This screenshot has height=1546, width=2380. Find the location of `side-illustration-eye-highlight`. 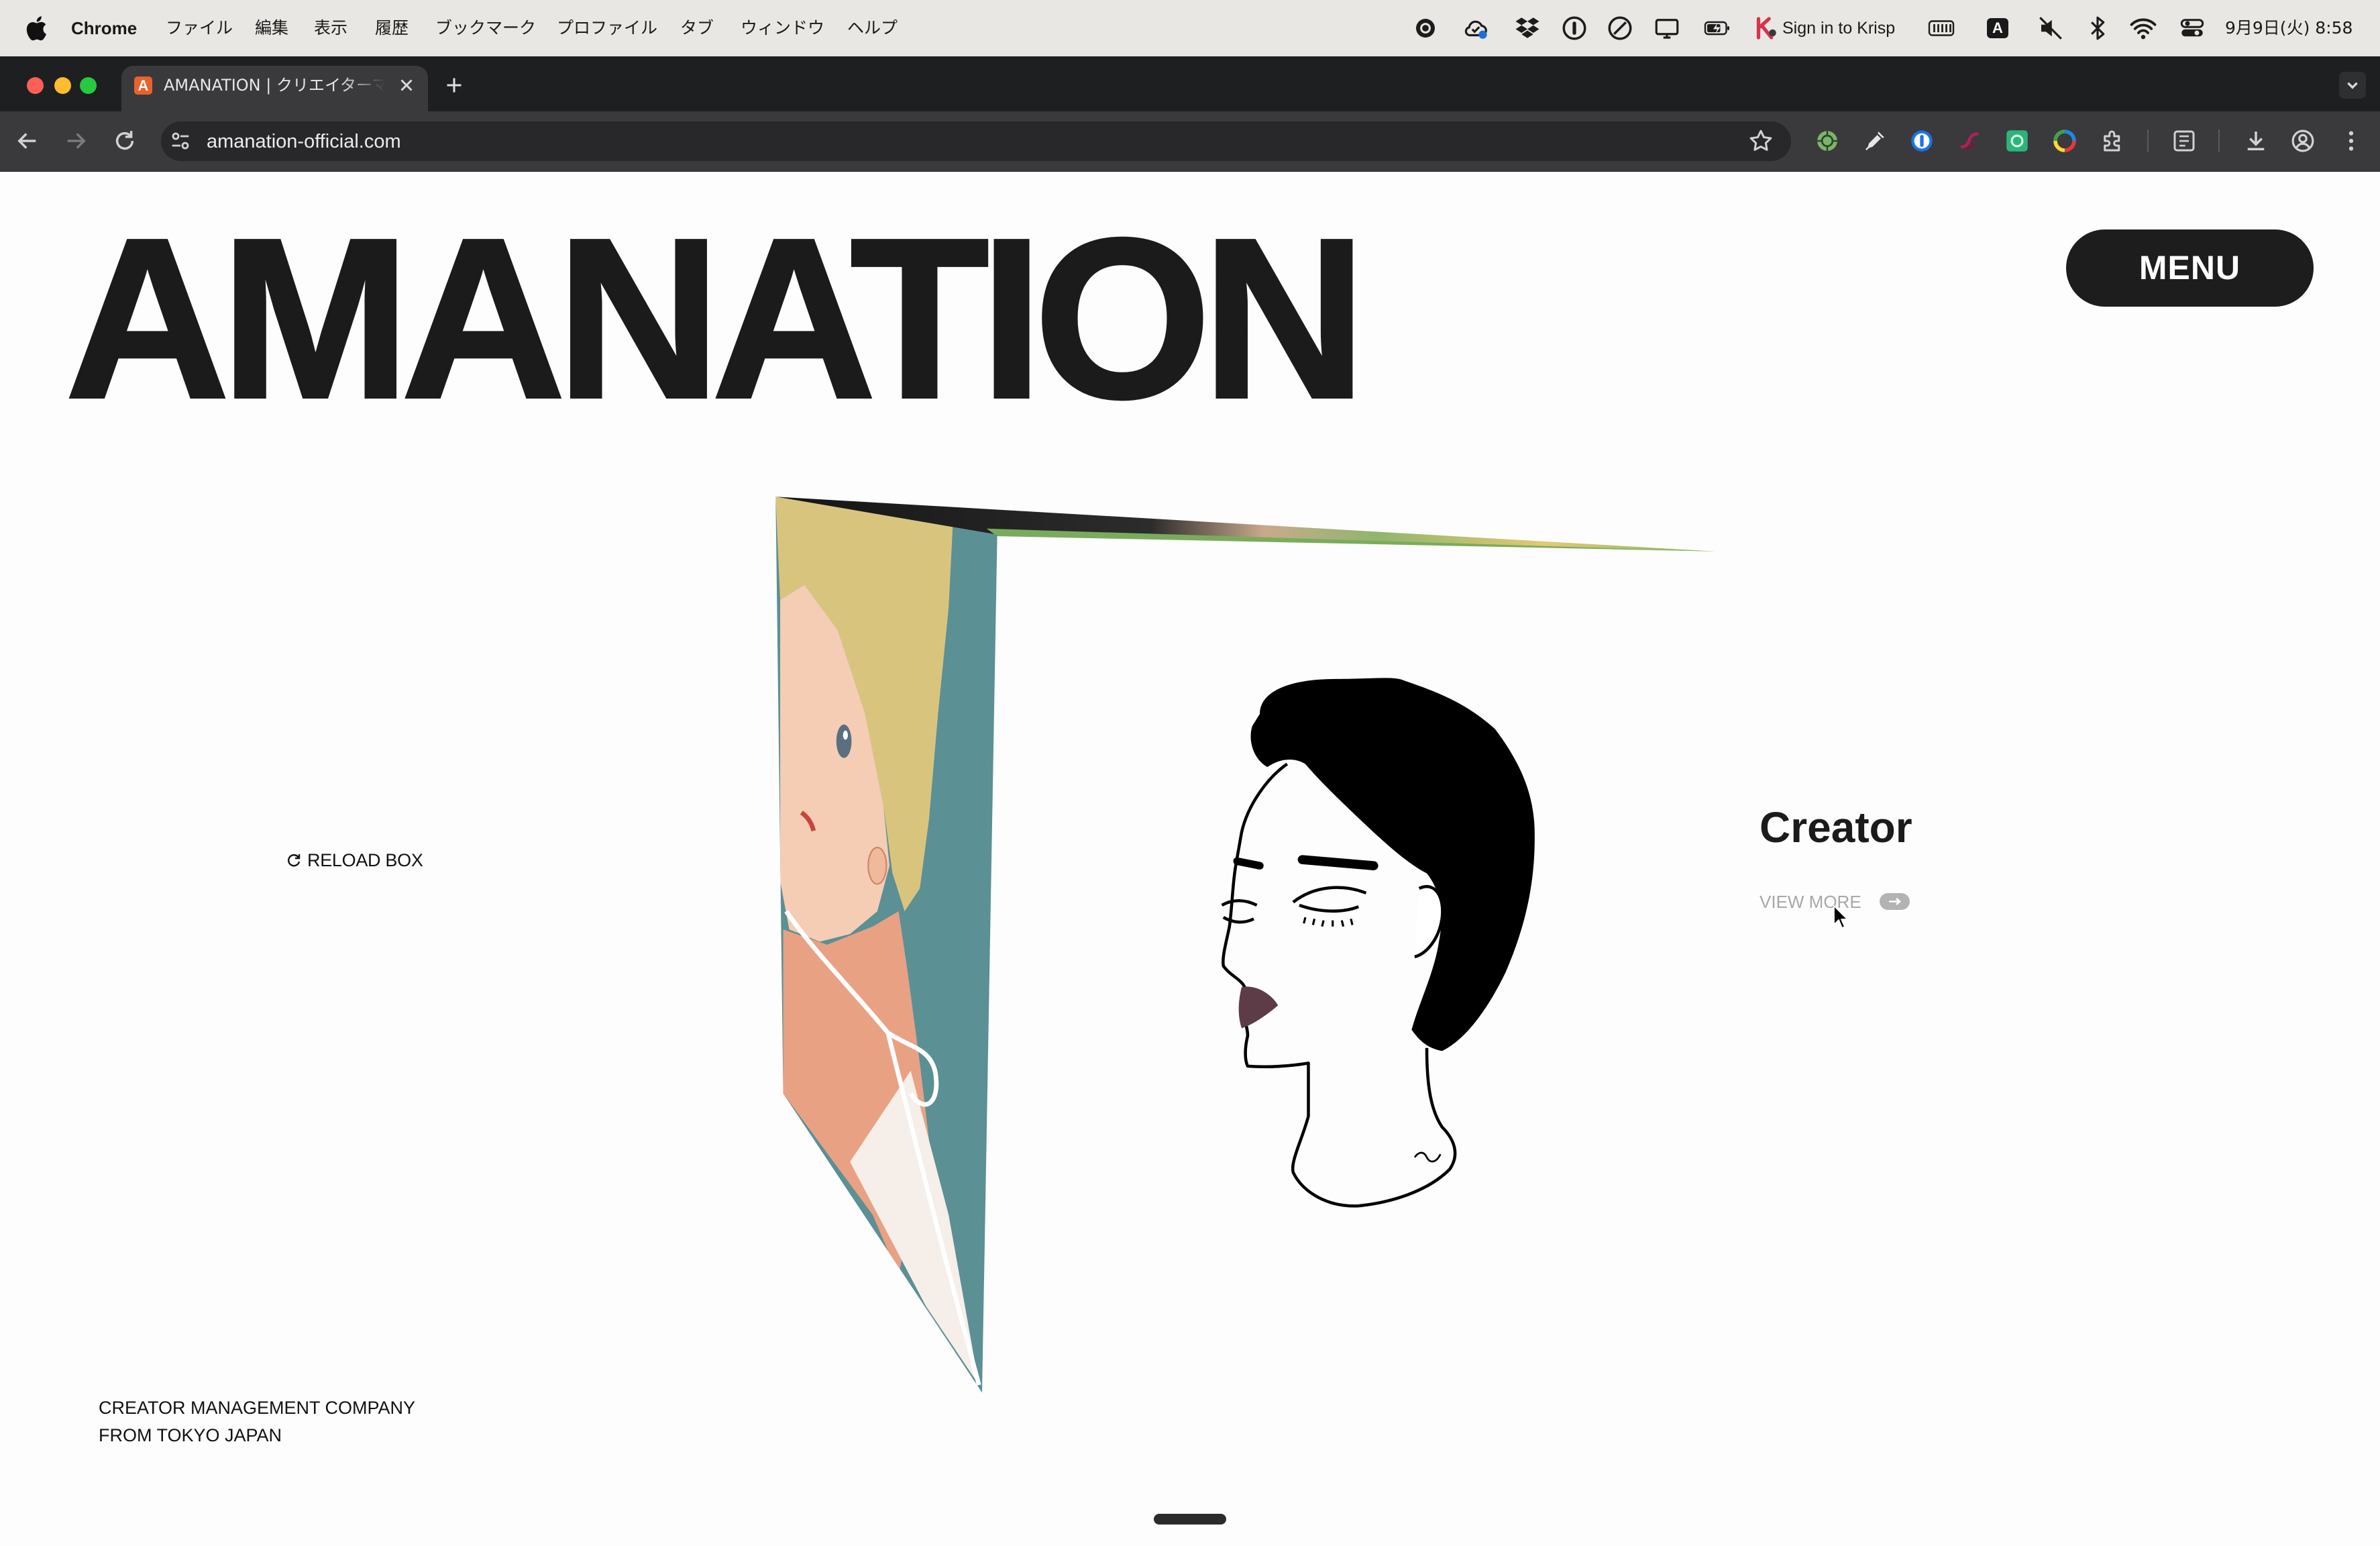

side-illustration-eye-highlight is located at coordinates (845, 735).